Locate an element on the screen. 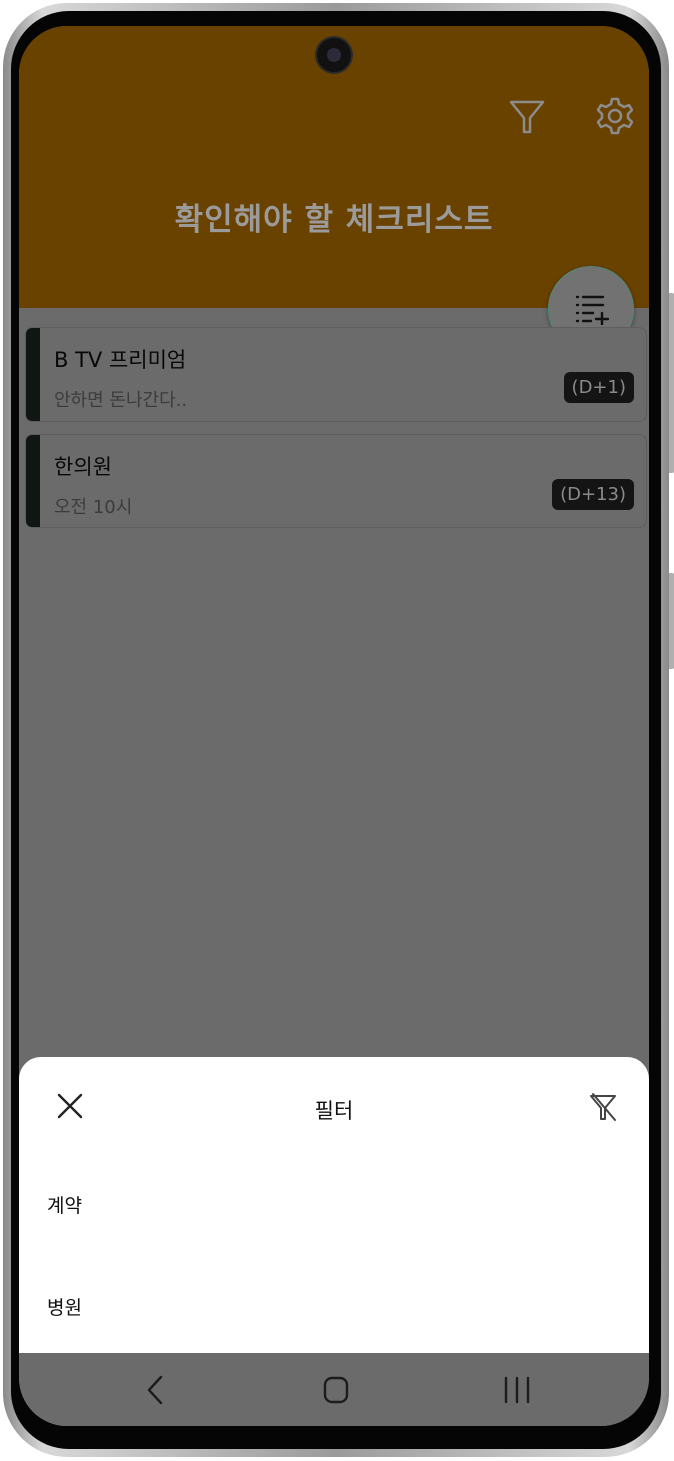 The image size is (674, 1461). home-icon is located at coordinates (336, 1390).